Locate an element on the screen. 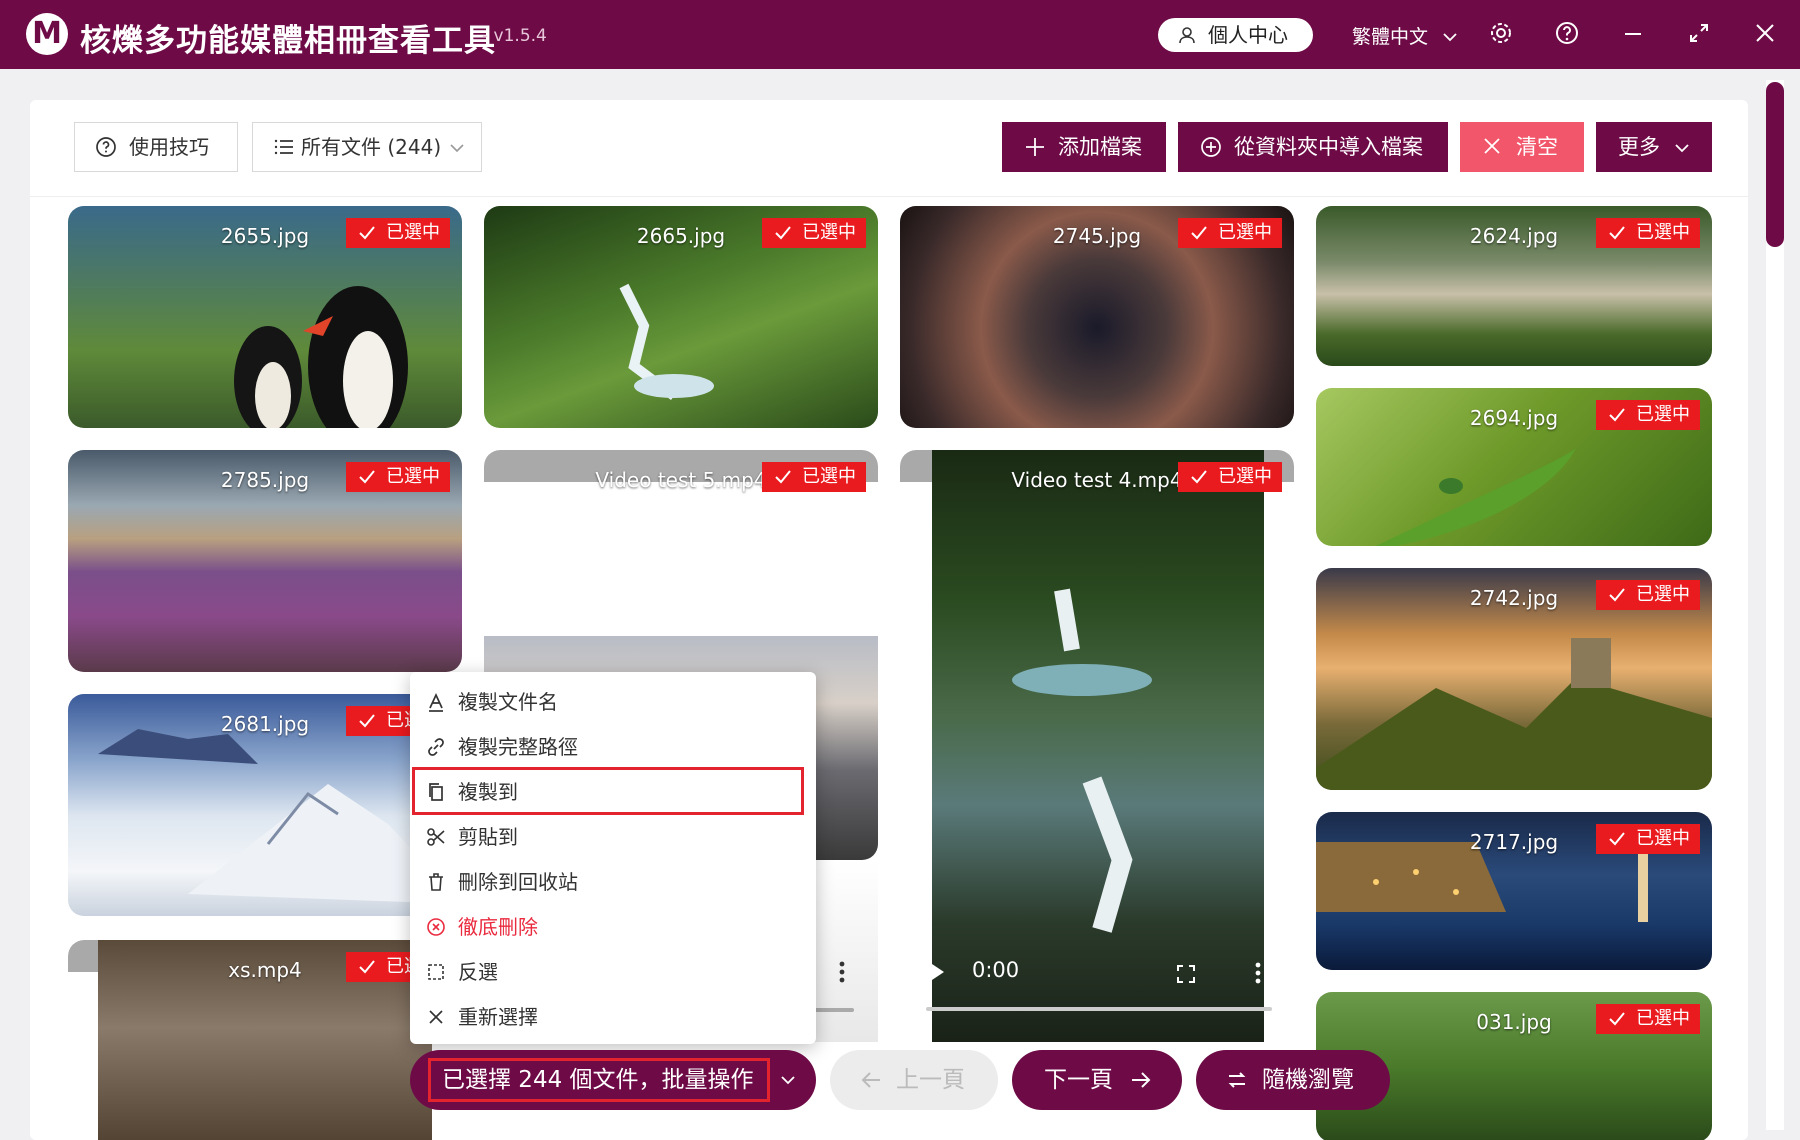 This screenshot has width=1800, height=1140. list-icon is located at coordinates (283, 147).